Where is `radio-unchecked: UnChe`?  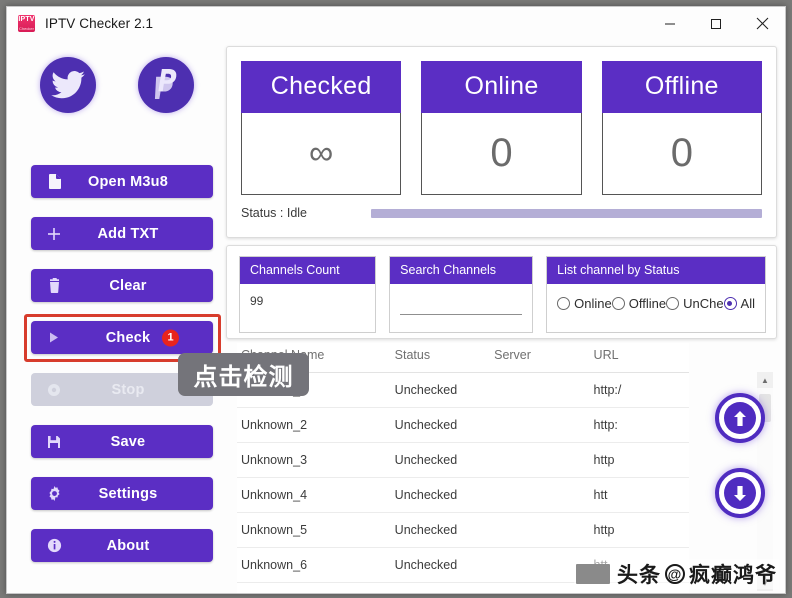
radio-unchecked: UnChe is located at coordinates (695, 303).